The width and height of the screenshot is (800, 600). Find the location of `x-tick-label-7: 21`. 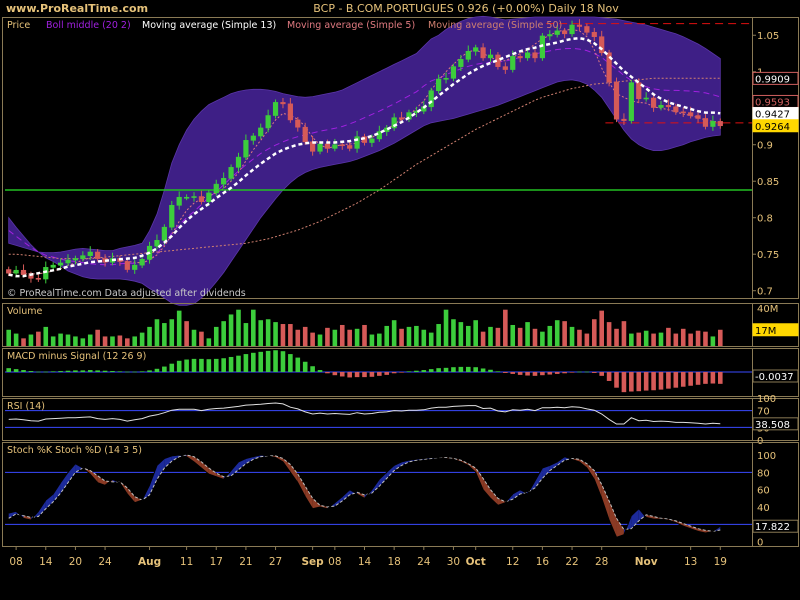

x-tick-label-7: 21 is located at coordinates (245, 562).